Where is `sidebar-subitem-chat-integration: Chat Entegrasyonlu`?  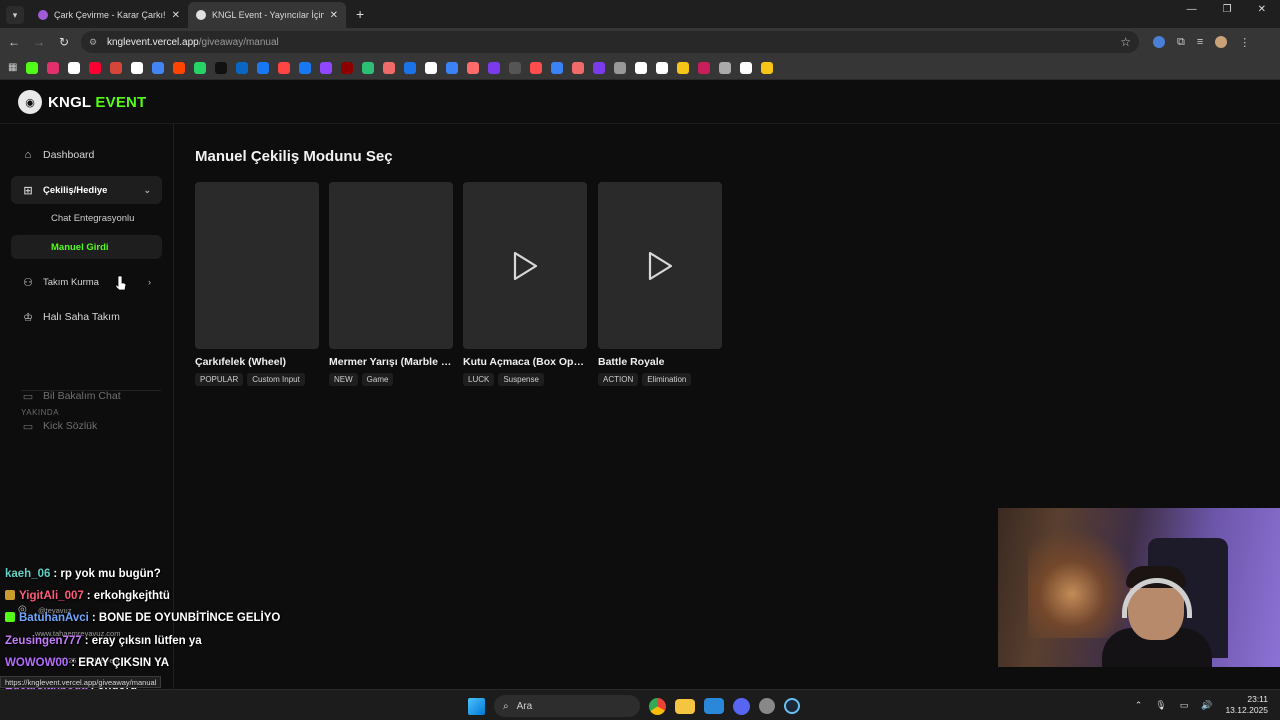
sidebar-subitem-chat-integration: Chat Entegrasyonlu is located at coordinates (86, 218).